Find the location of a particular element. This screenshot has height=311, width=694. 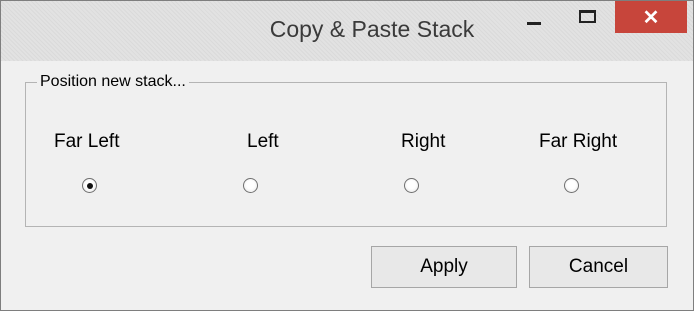

minimize-button is located at coordinates (534, 19).